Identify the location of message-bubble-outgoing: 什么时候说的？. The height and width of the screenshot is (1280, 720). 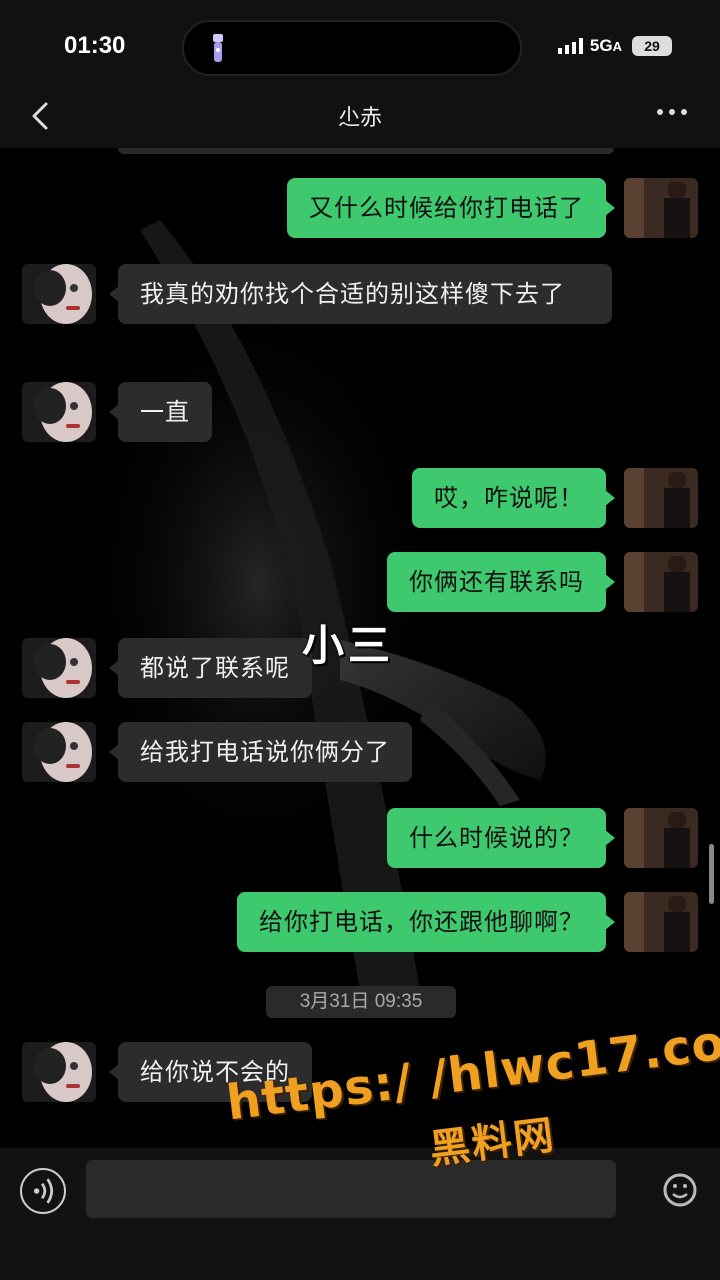
(501, 838).